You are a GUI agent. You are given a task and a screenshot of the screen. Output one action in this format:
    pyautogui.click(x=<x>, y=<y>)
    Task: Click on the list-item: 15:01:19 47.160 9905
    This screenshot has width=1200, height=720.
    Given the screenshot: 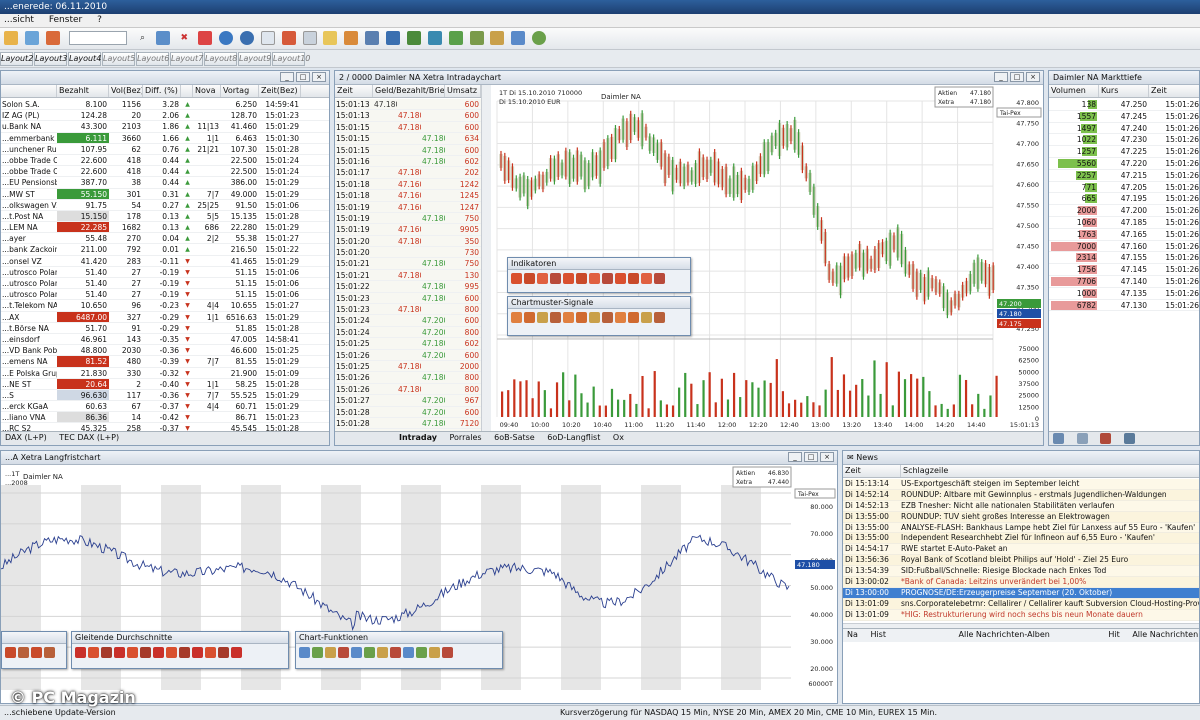 What is the action you would take?
    pyautogui.click(x=408, y=230)
    